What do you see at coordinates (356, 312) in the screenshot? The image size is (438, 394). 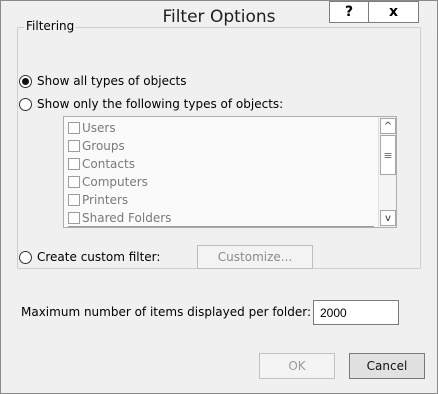 I see `max-items-input` at bounding box center [356, 312].